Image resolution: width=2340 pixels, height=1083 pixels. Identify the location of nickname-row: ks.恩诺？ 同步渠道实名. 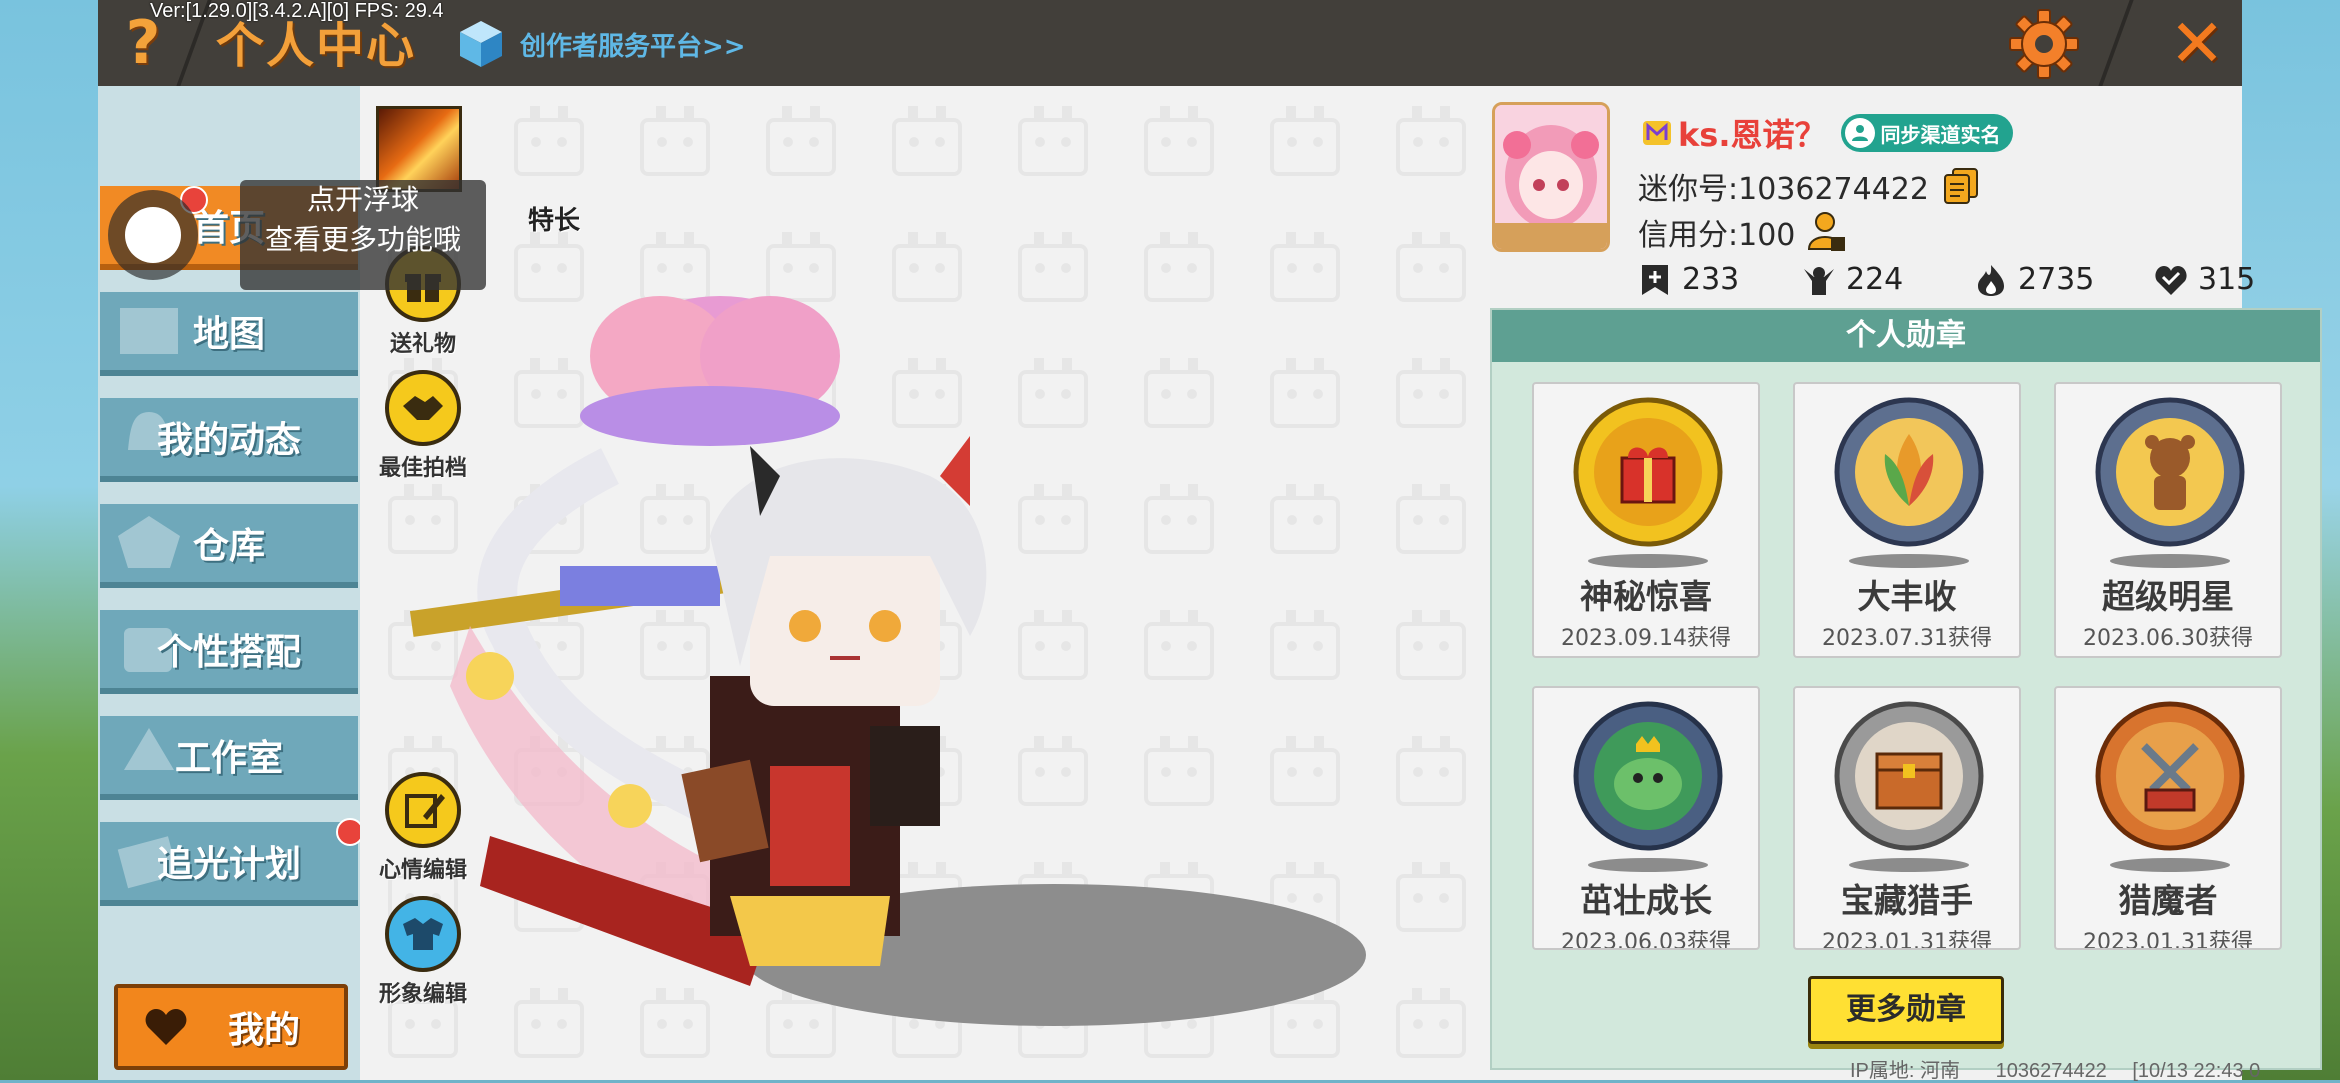
(1827, 133).